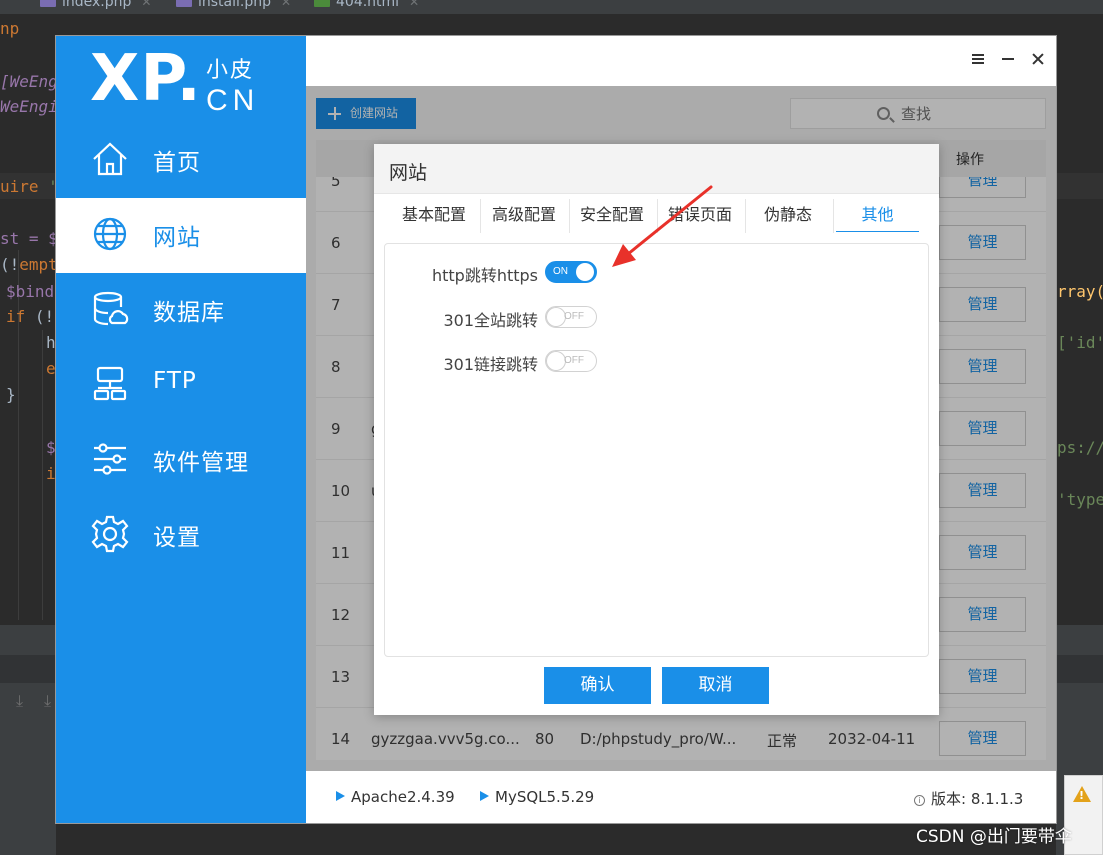 The image size is (1103, 855). I want to click on sidebar-item-website: 网站, so click(181, 235).